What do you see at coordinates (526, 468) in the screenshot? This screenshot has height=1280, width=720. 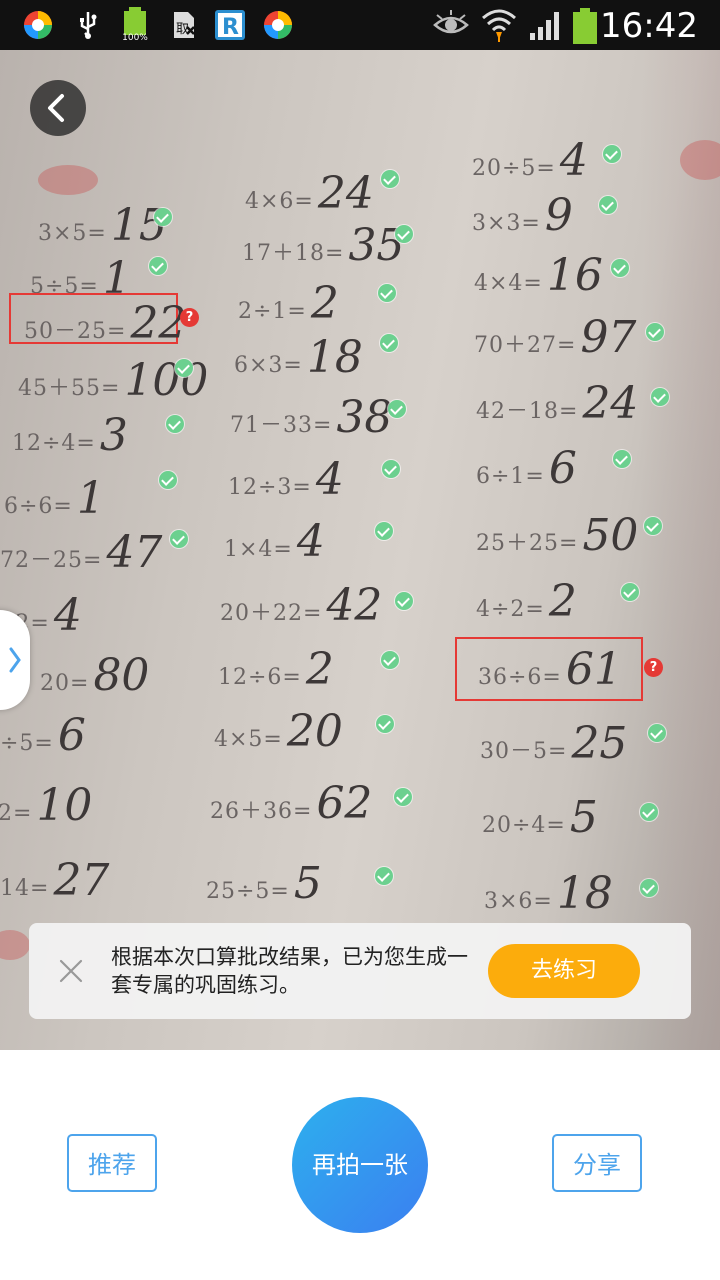 I see `equation: 6÷1=6` at bounding box center [526, 468].